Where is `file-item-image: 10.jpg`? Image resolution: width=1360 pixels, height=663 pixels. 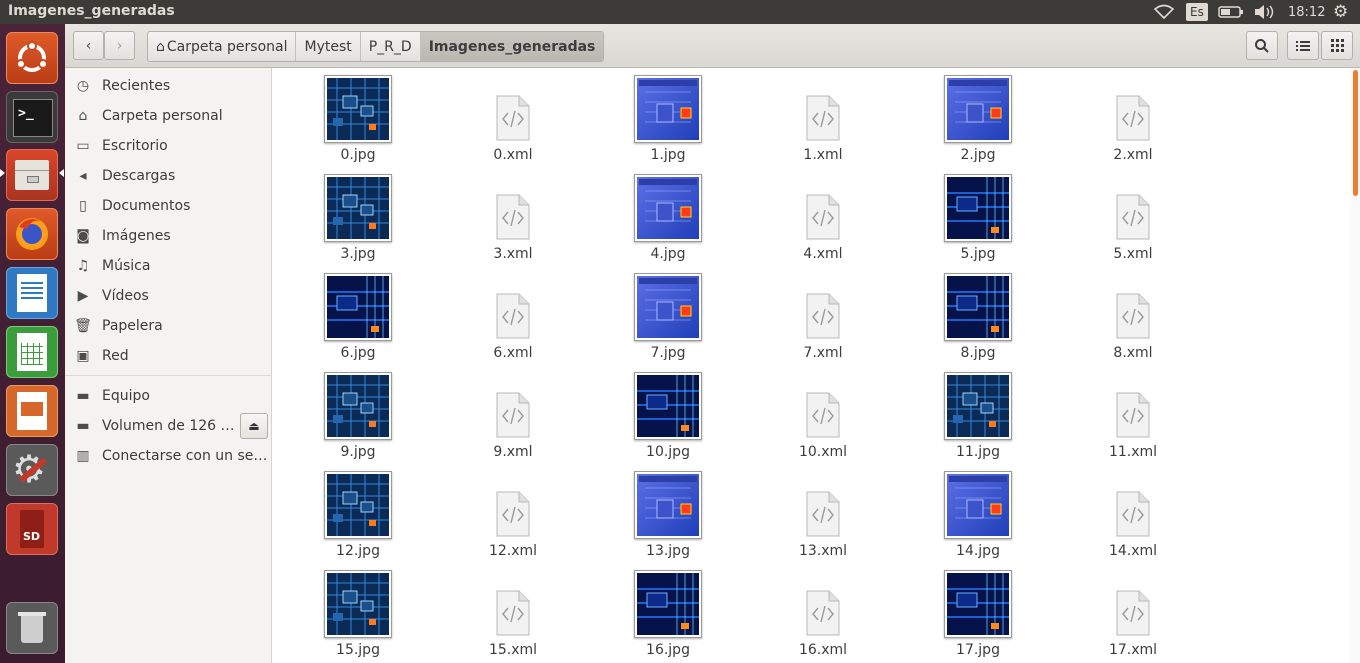
file-item-image: 10.jpg is located at coordinates (657, 414).